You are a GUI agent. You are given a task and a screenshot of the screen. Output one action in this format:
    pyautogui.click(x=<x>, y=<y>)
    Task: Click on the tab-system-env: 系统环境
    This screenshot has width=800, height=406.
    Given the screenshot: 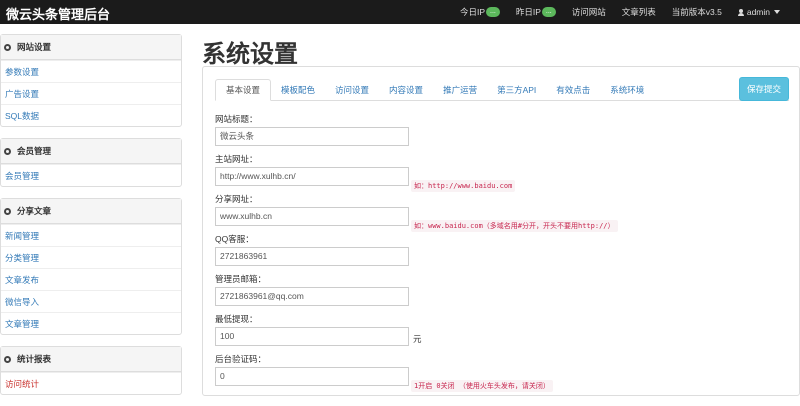 What is the action you would take?
    pyautogui.click(x=627, y=90)
    